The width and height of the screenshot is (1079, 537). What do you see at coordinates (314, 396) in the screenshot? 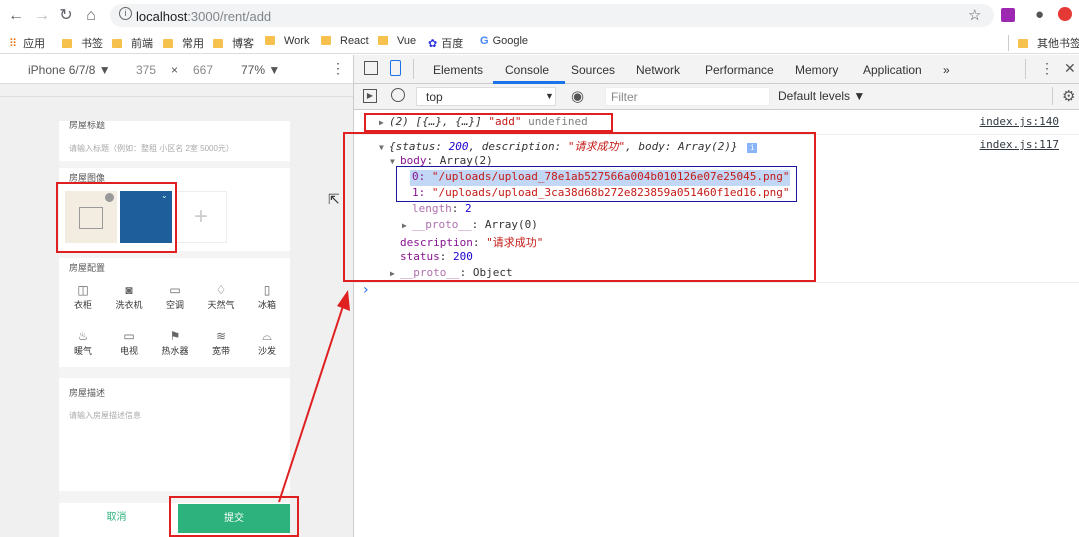
I see `annotation-arrow` at bounding box center [314, 396].